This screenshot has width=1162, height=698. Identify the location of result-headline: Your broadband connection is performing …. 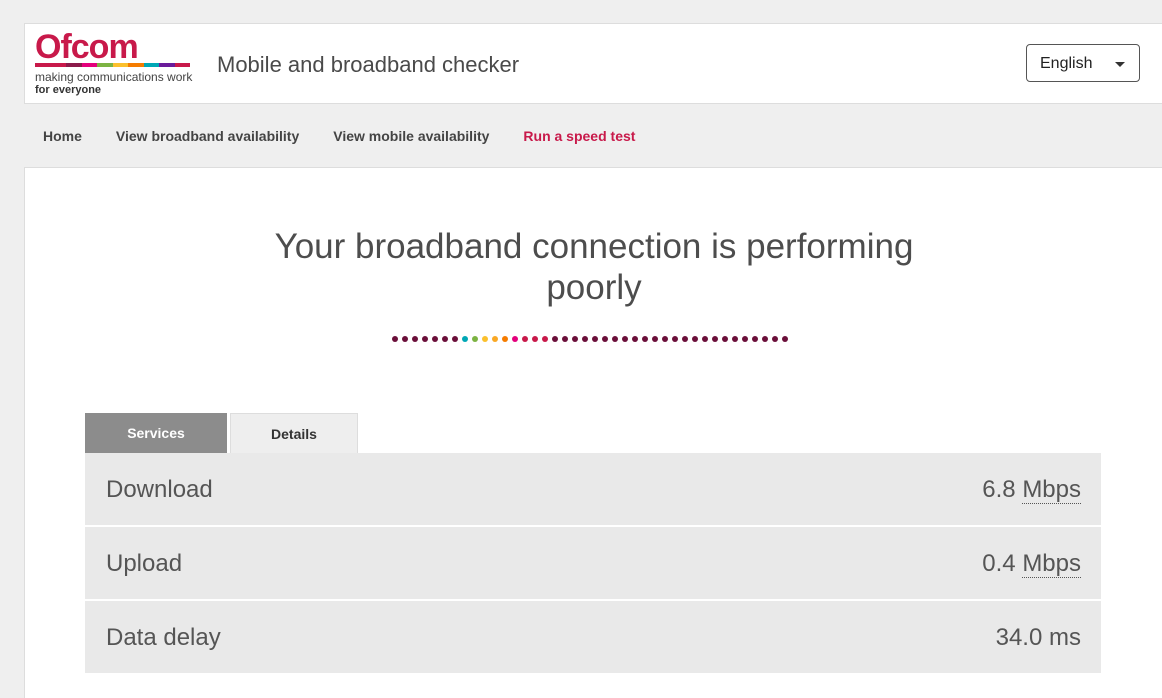
(593, 267).